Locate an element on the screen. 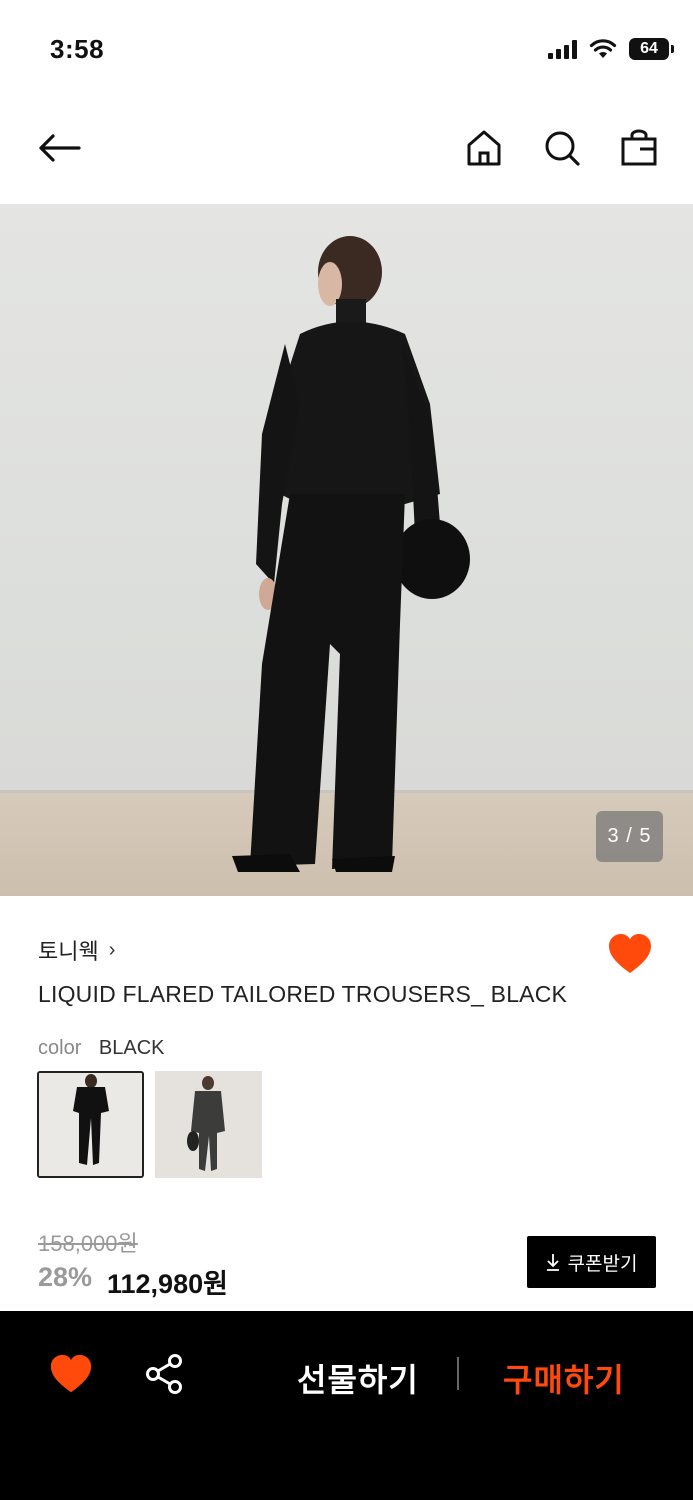 This screenshot has width=693, height=1500. top-nav-bar is located at coordinates (346, 152).